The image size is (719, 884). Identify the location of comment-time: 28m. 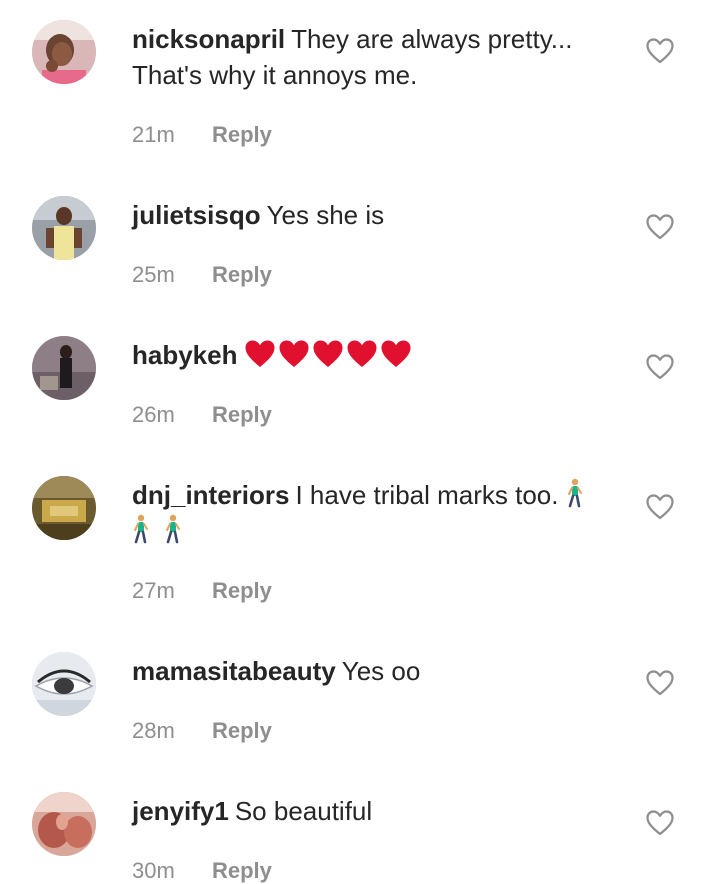
(153, 730).